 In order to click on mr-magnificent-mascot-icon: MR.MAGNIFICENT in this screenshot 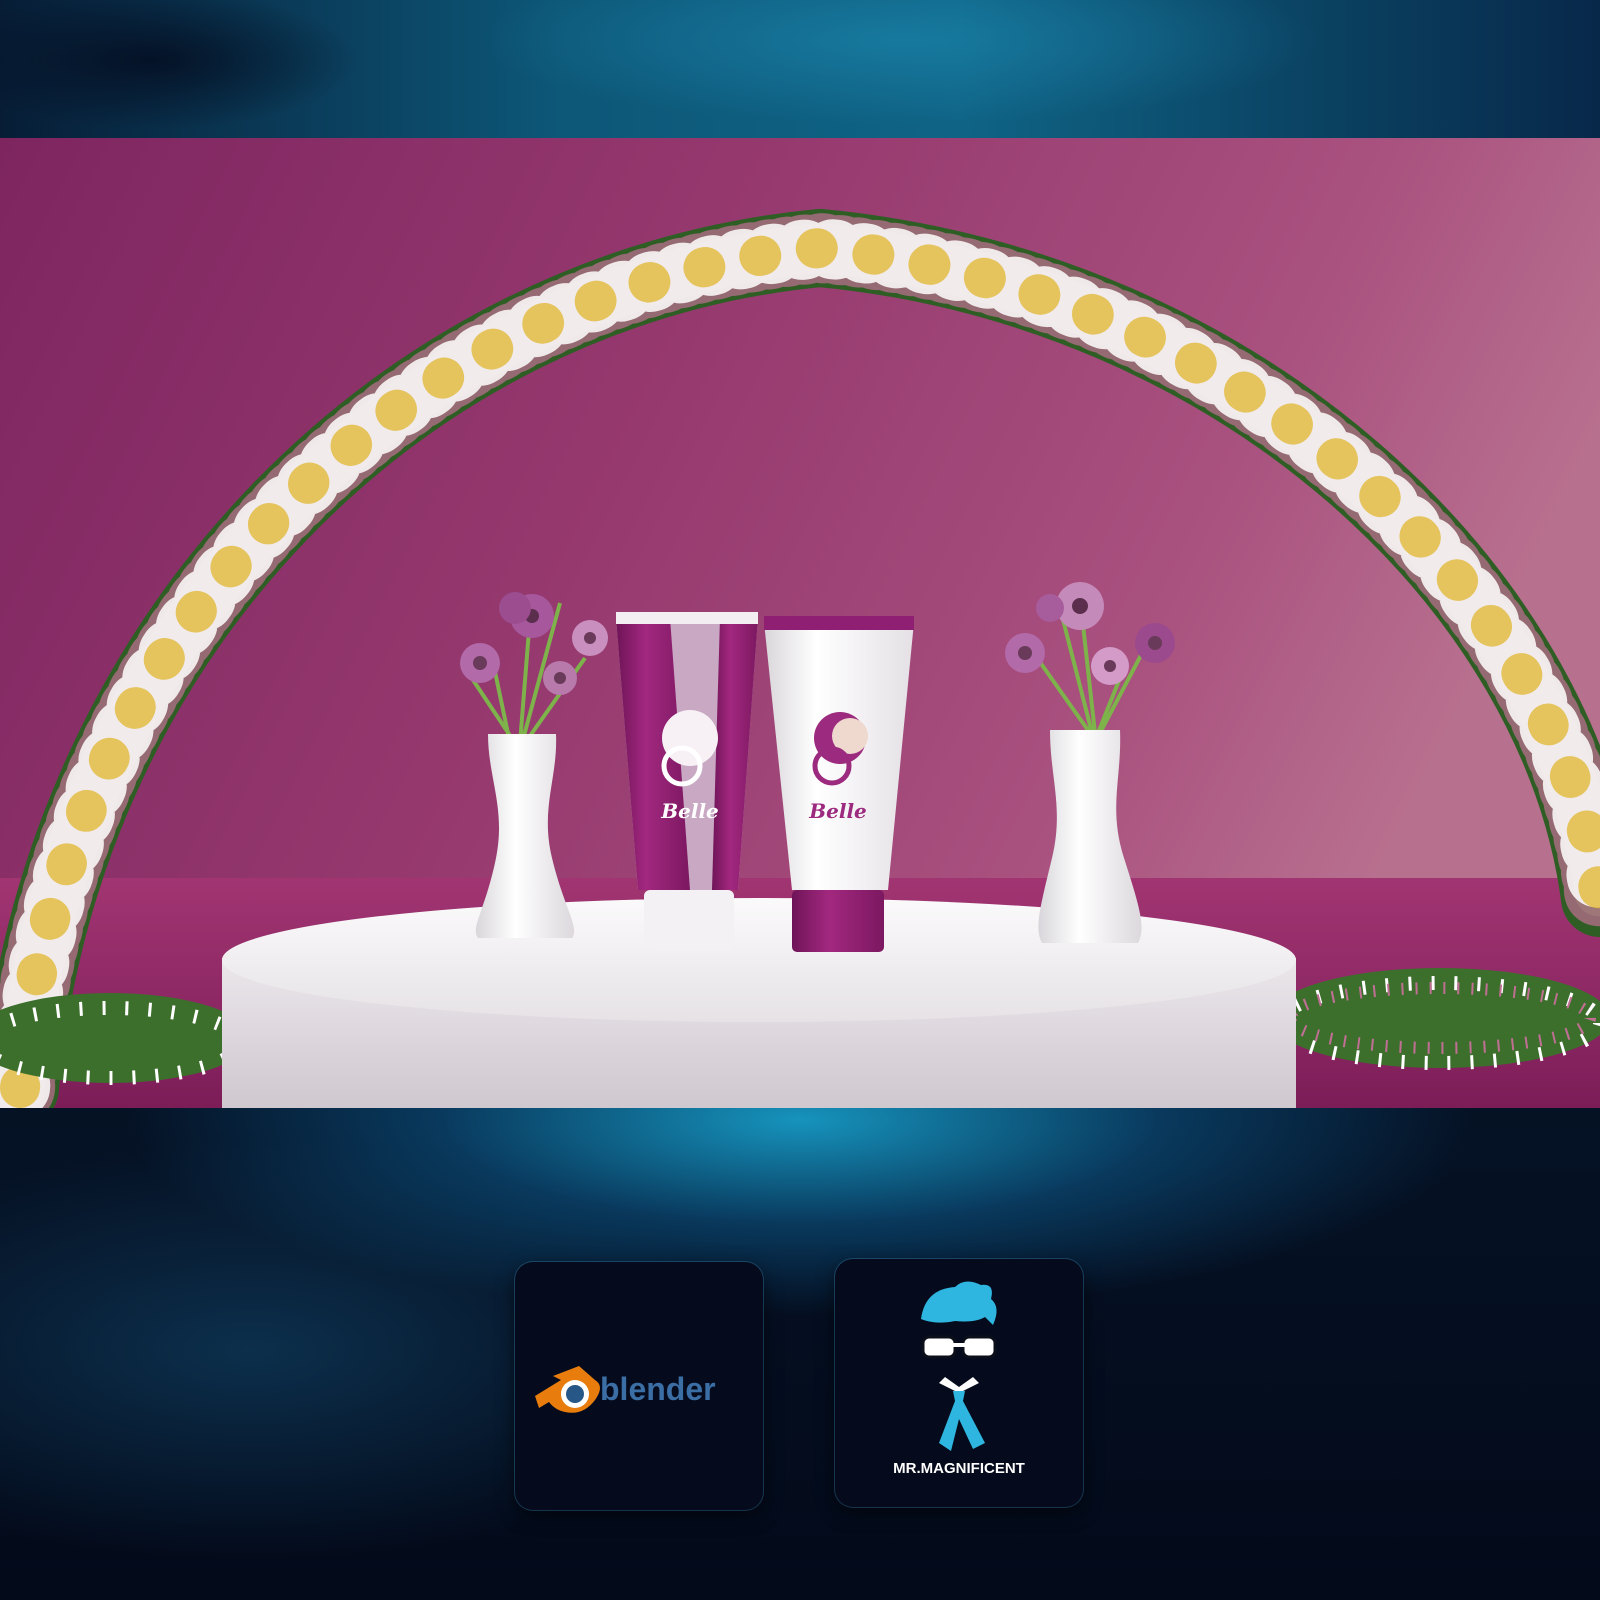, I will do `click(959, 1379)`.